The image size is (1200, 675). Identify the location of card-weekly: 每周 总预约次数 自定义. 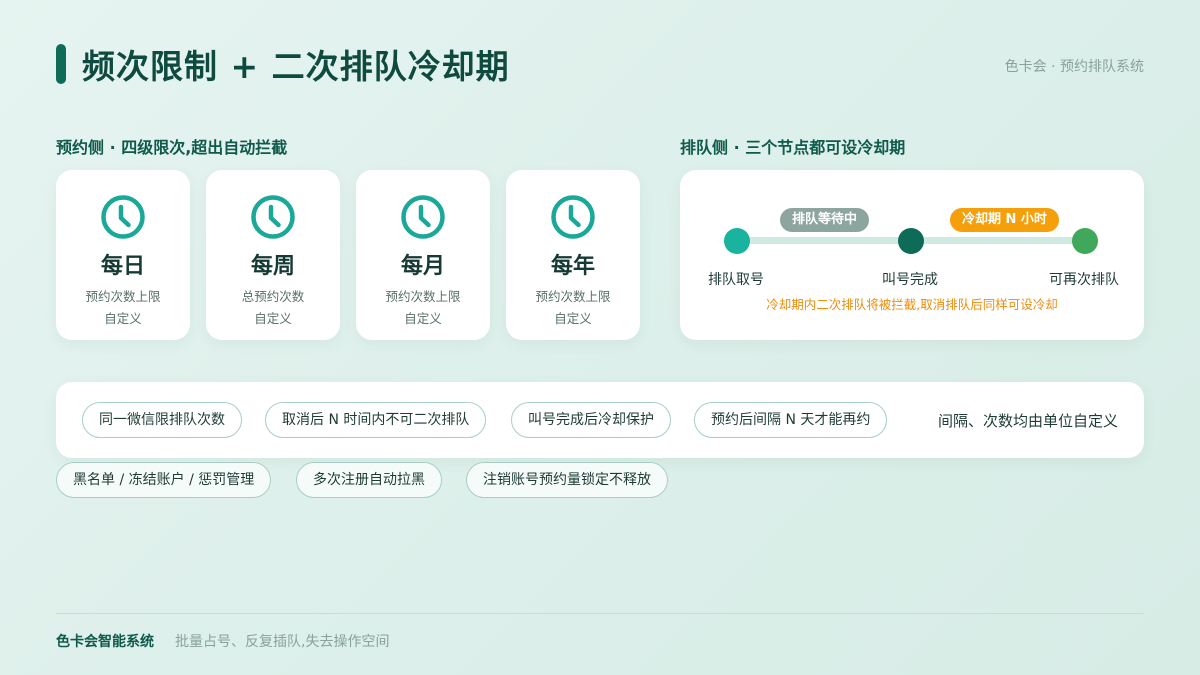
(273, 255).